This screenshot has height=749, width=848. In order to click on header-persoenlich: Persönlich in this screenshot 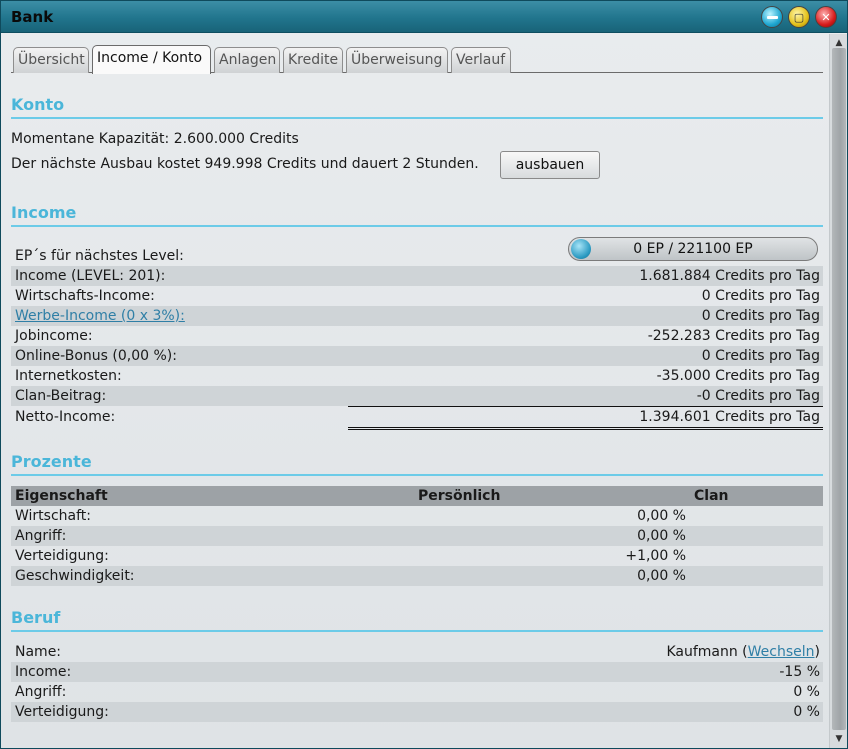, I will do `click(459, 496)`.